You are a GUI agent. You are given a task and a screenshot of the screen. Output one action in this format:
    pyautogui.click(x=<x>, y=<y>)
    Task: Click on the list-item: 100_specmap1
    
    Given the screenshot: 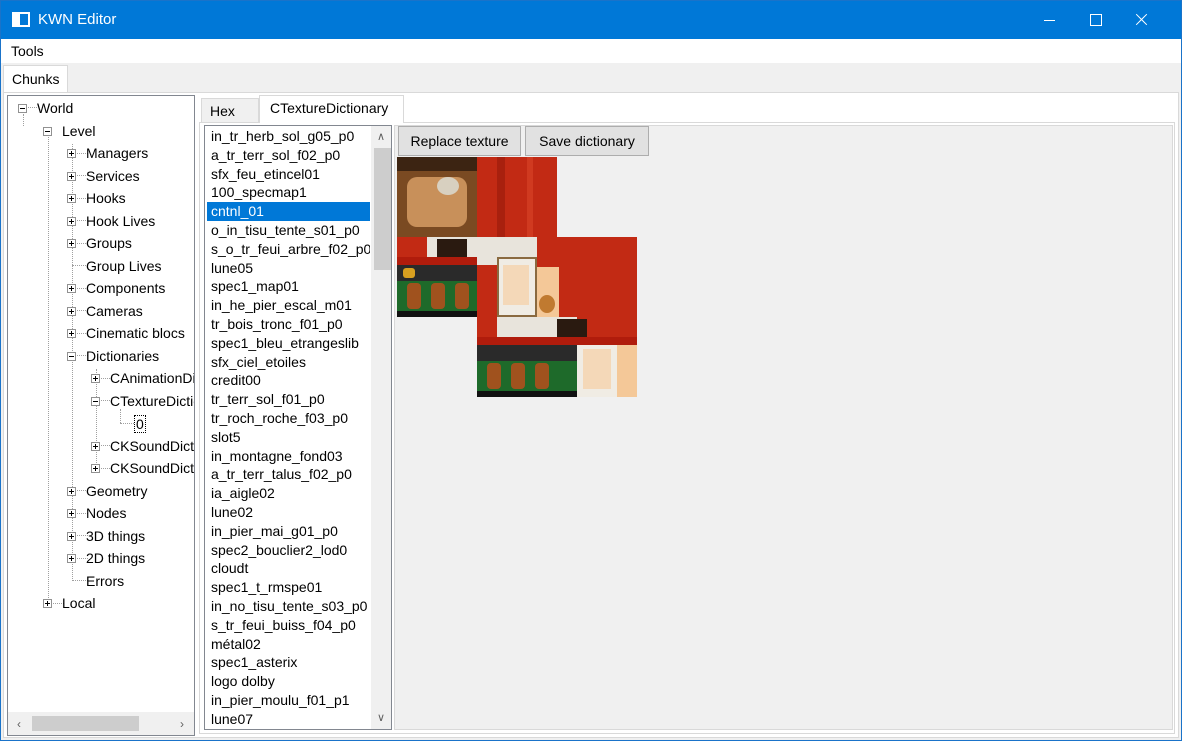 What is the action you would take?
    pyautogui.click(x=288, y=192)
    